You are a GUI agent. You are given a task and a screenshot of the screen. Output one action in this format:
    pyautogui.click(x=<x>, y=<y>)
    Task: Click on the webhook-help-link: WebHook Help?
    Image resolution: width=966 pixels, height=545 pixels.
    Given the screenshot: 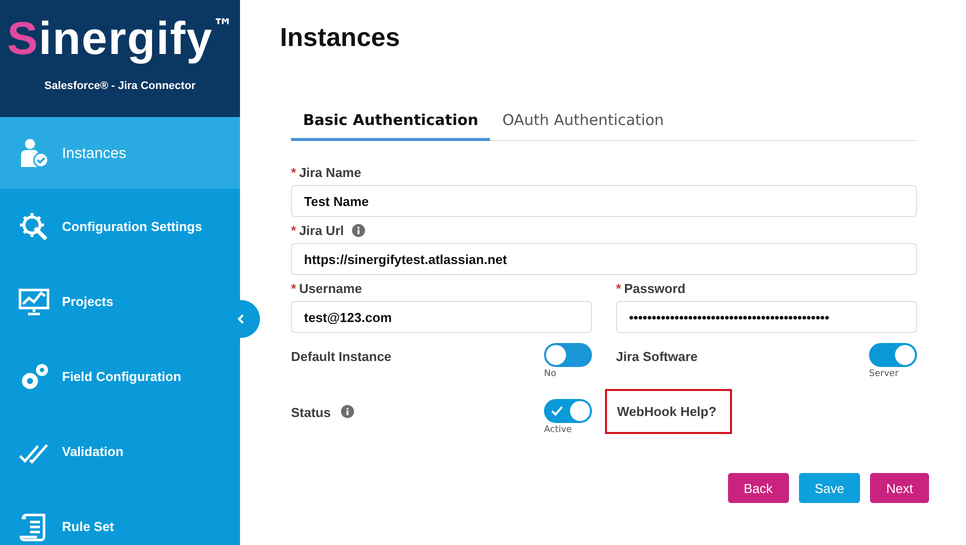 What is the action you would take?
    pyautogui.click(x=668, y=411)
    